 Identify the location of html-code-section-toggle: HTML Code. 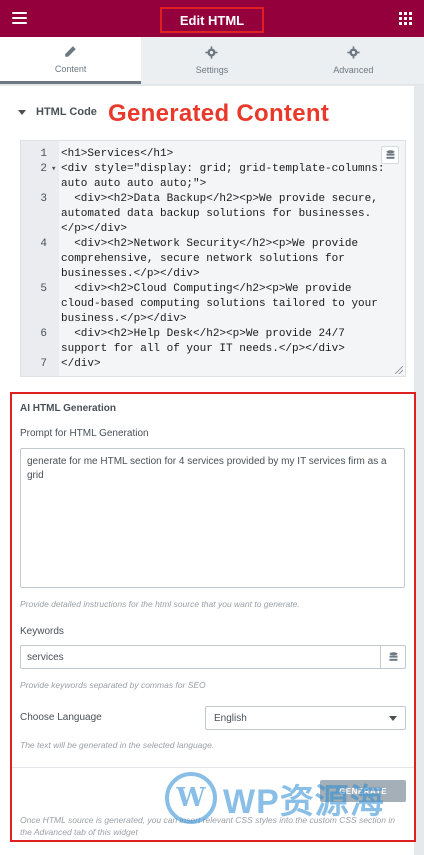
(57, 112).